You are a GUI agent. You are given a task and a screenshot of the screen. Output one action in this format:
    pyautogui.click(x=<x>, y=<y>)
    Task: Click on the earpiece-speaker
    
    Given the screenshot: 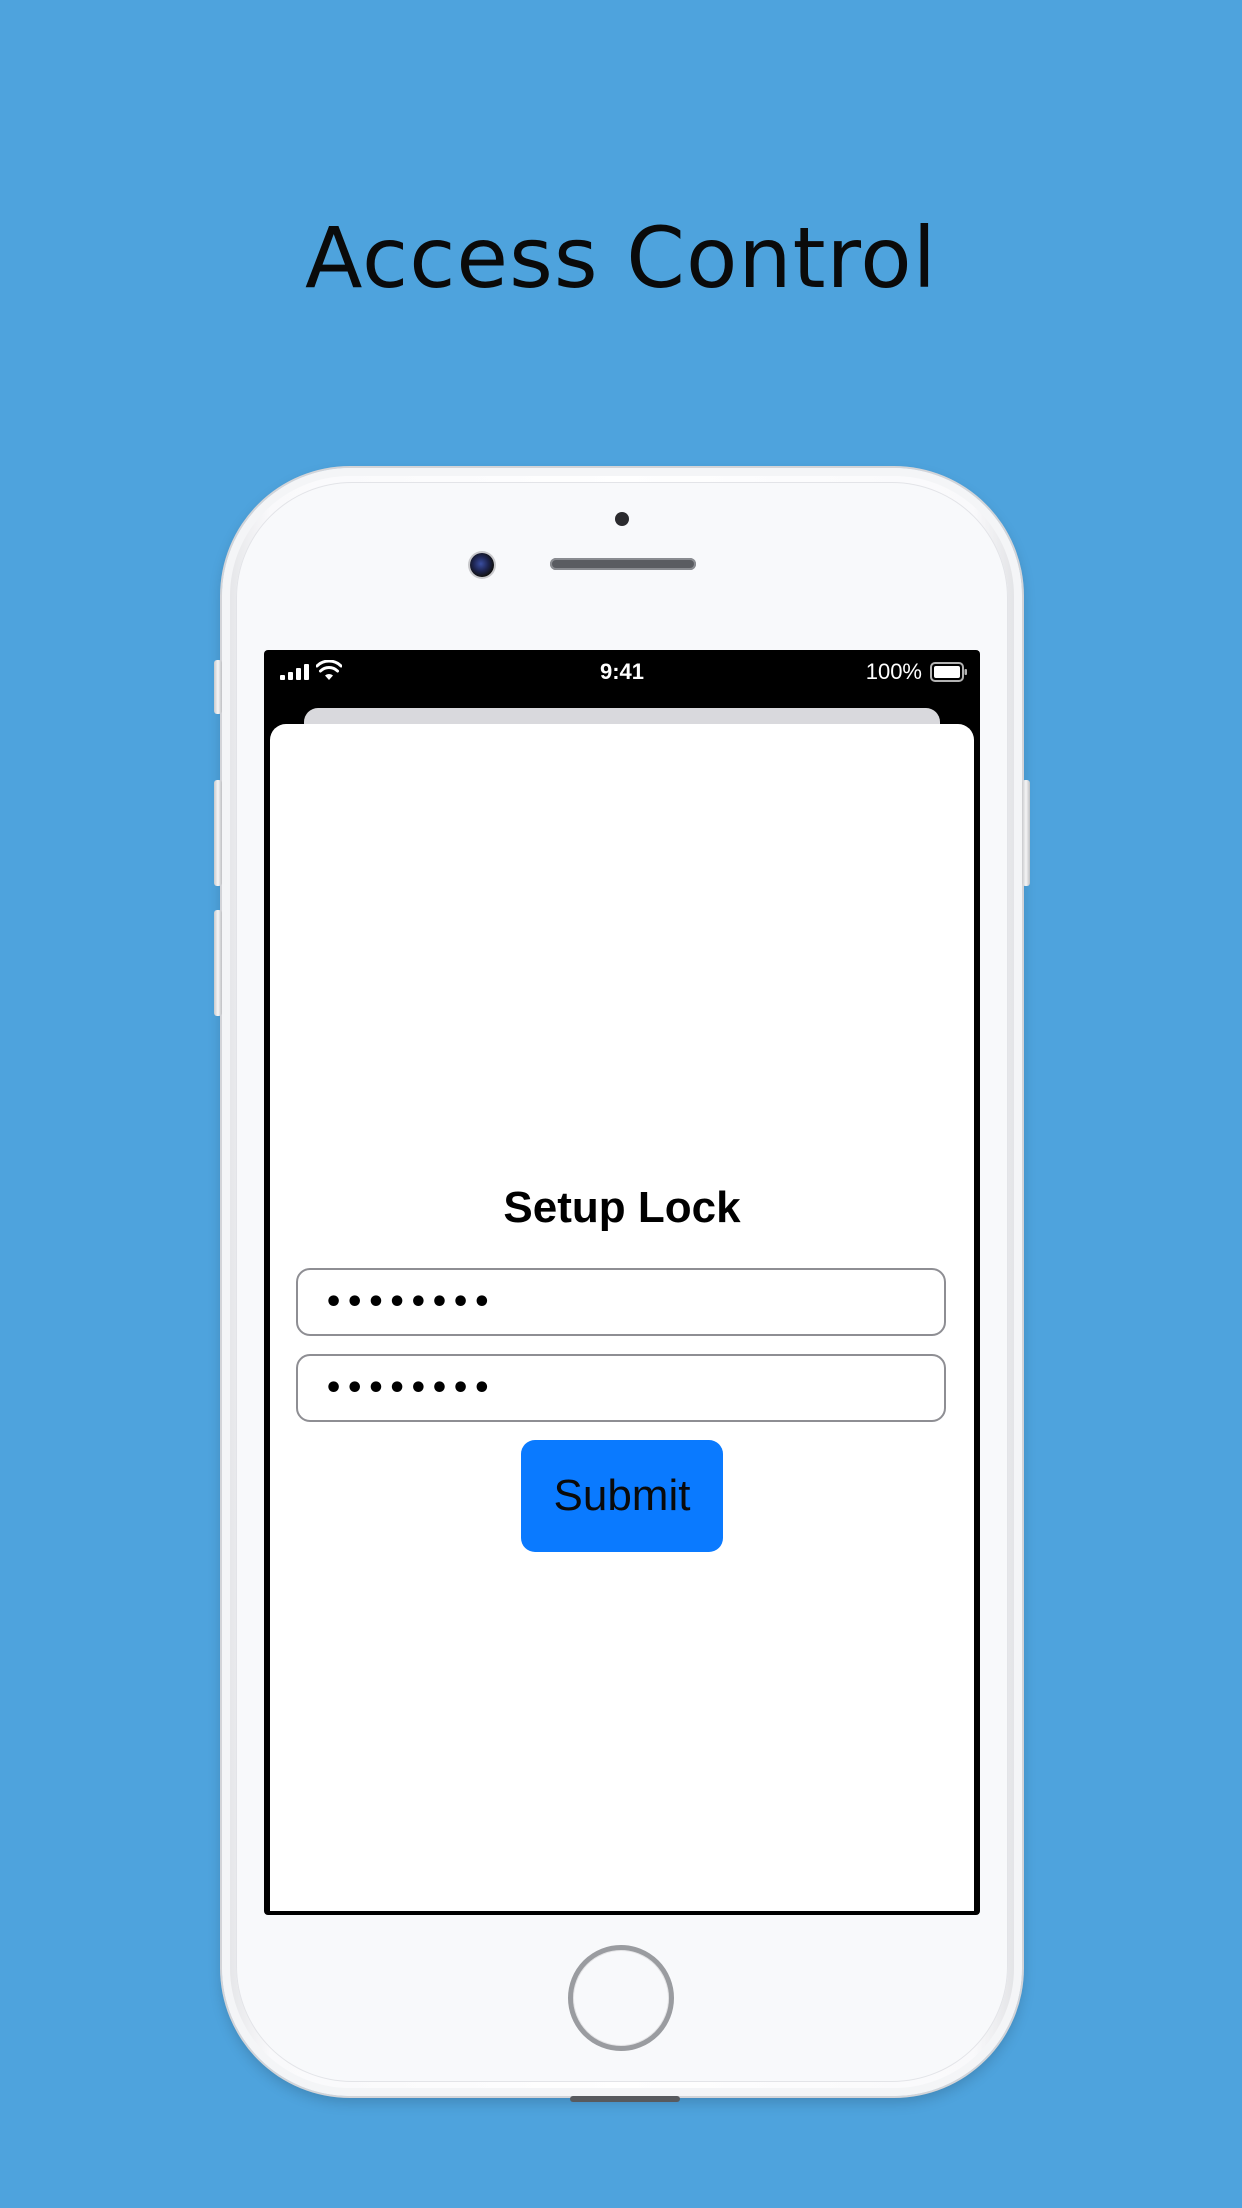 What is the action you would take?
    pyautogui.click(x=623, y=564)
    